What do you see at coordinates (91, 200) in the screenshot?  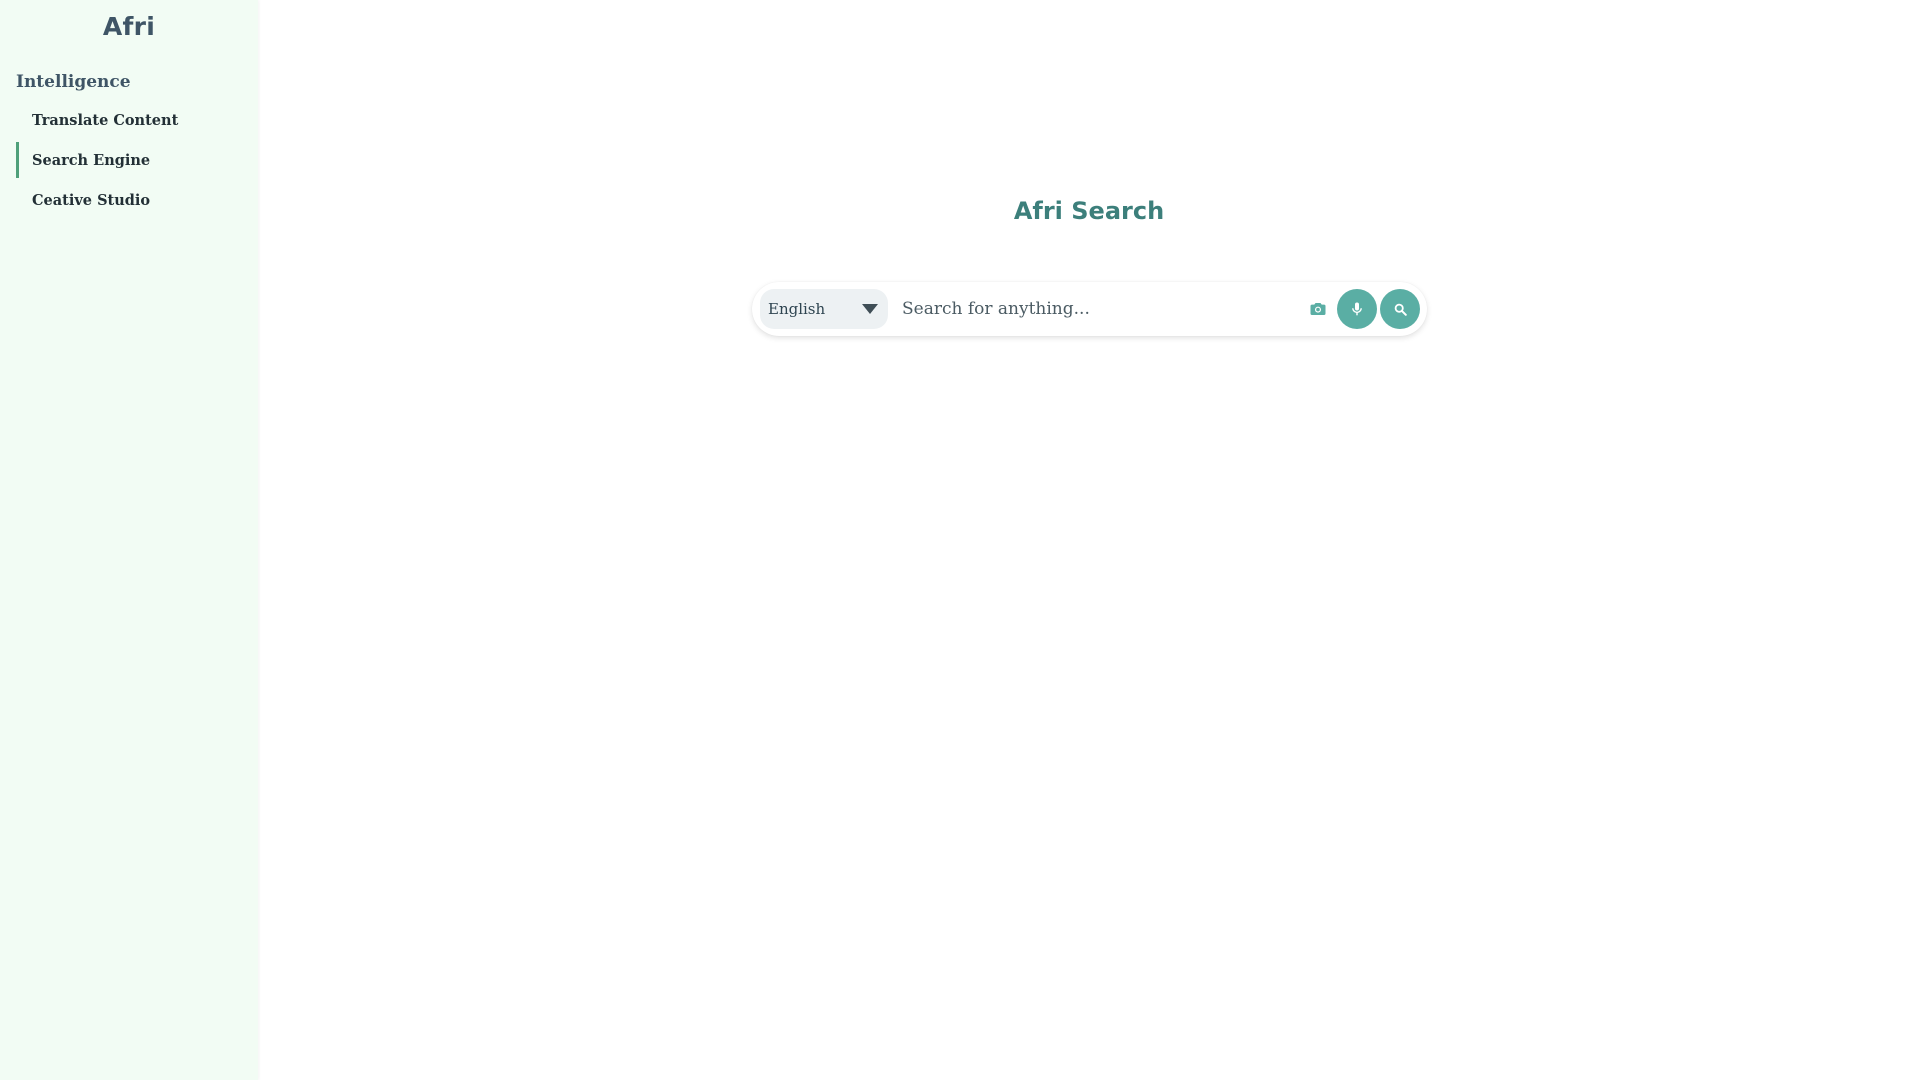 I see `sidebar-item-label: Ceative Studio` at bounding box center [91, 200].